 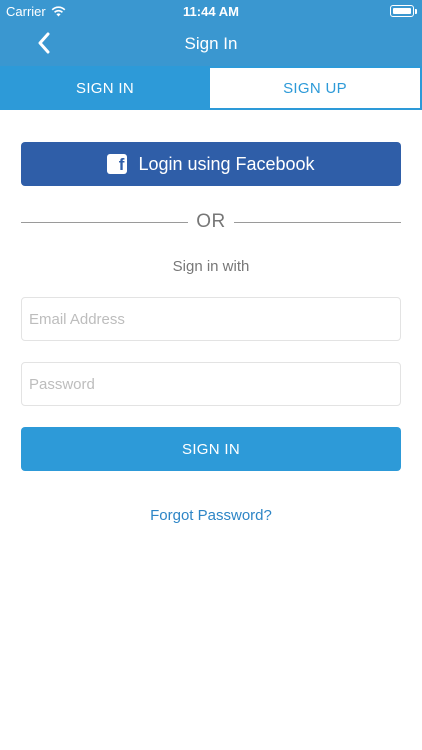 I want to click on page-title: Sign In, so click(x=211, y=43).